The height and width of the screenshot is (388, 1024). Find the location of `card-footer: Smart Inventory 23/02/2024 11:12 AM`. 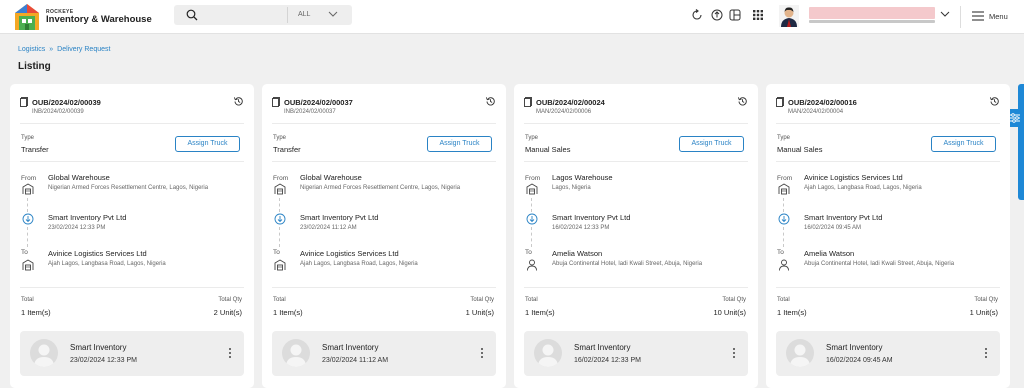

card-footer: Smart Inventory 23/02/2024 11:12 AM is located at coordinates (384, 353).